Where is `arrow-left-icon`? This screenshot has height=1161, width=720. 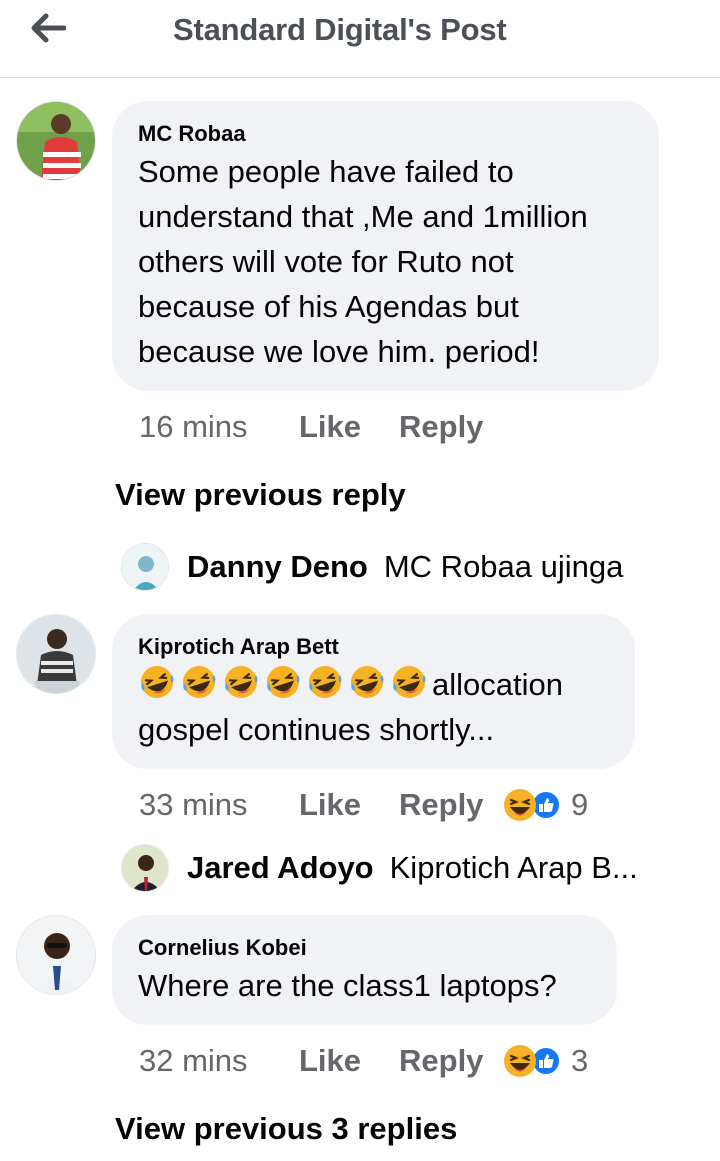
arrow-left-icon is located at coordinates (48, 28).